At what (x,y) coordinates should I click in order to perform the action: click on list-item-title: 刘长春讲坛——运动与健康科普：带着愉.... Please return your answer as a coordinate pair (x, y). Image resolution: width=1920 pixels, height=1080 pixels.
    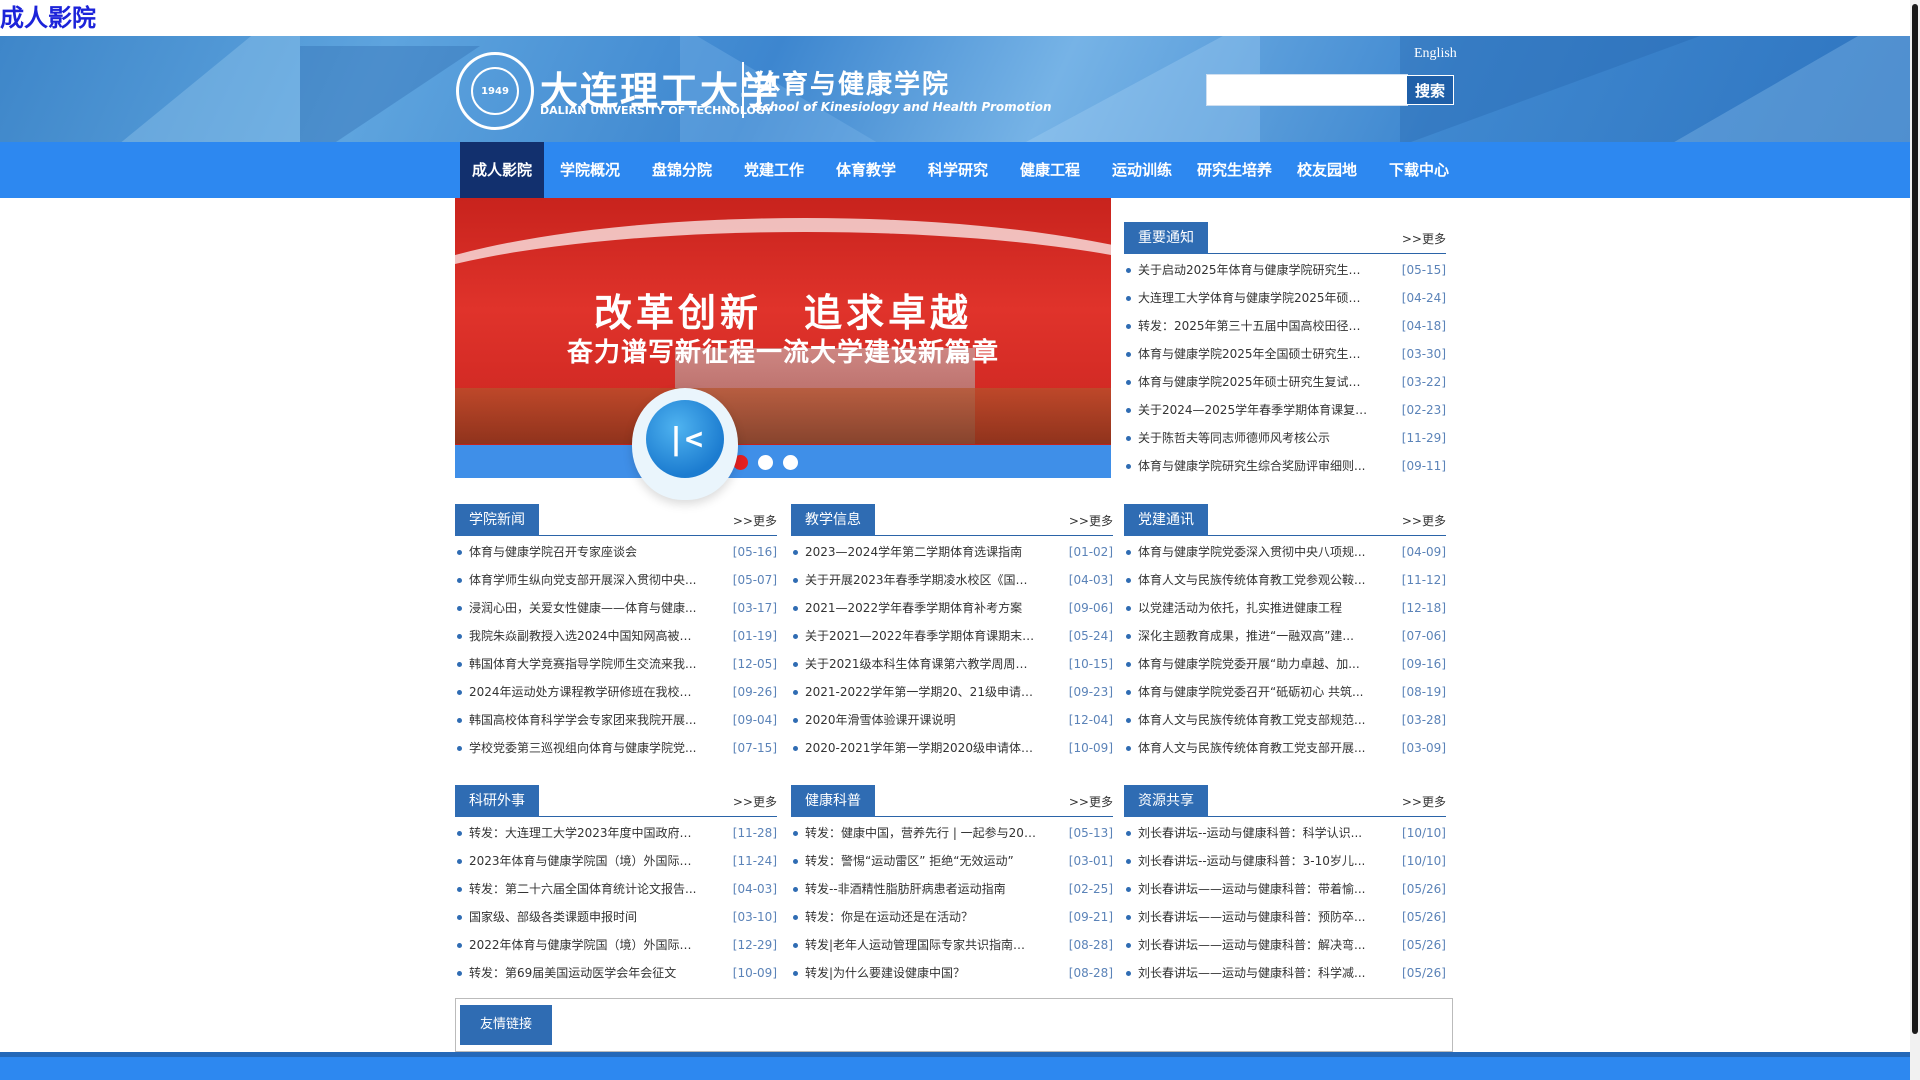
    Looking at the image, I should click on (1254, 889).